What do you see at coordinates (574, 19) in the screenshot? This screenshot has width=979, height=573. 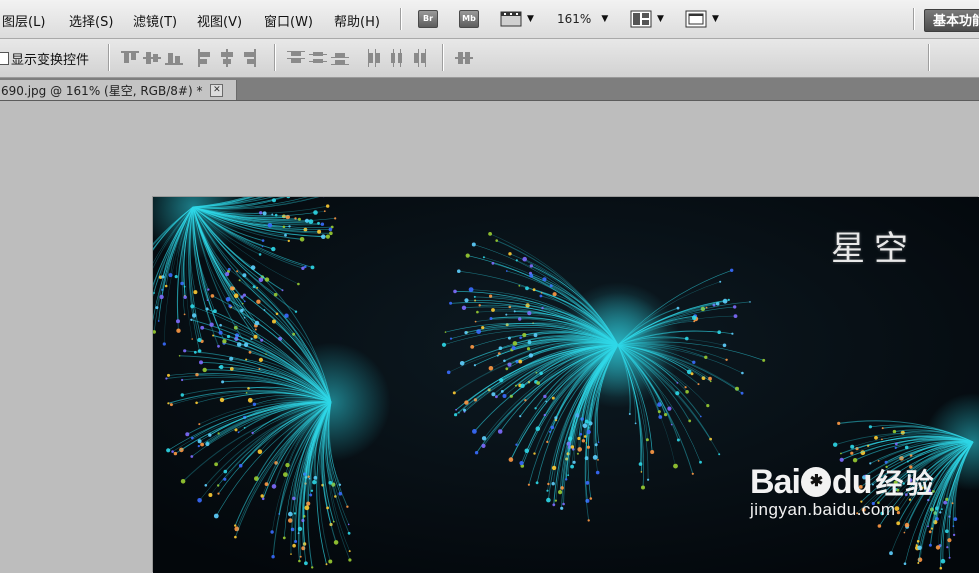 I see `zoom-level: 161%` at bounding box center [574, 19].